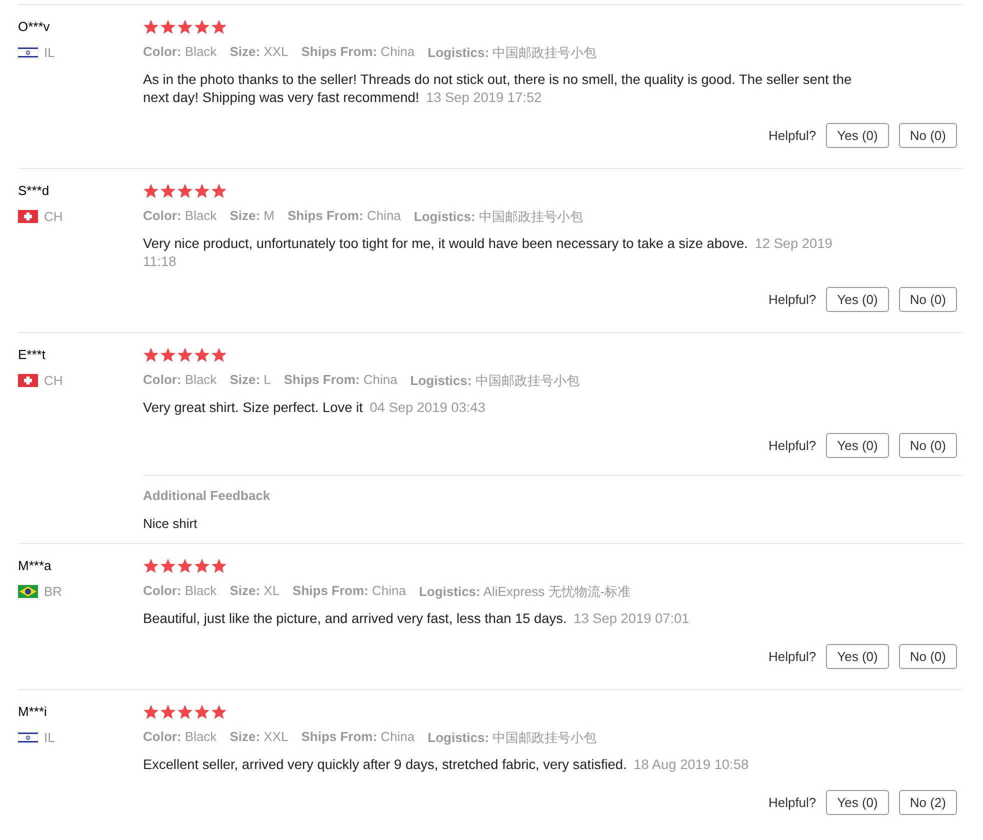 The width and height of the screenshot is (983, 840). I want to click on product-attribute: Size: M, so click(252, 216).